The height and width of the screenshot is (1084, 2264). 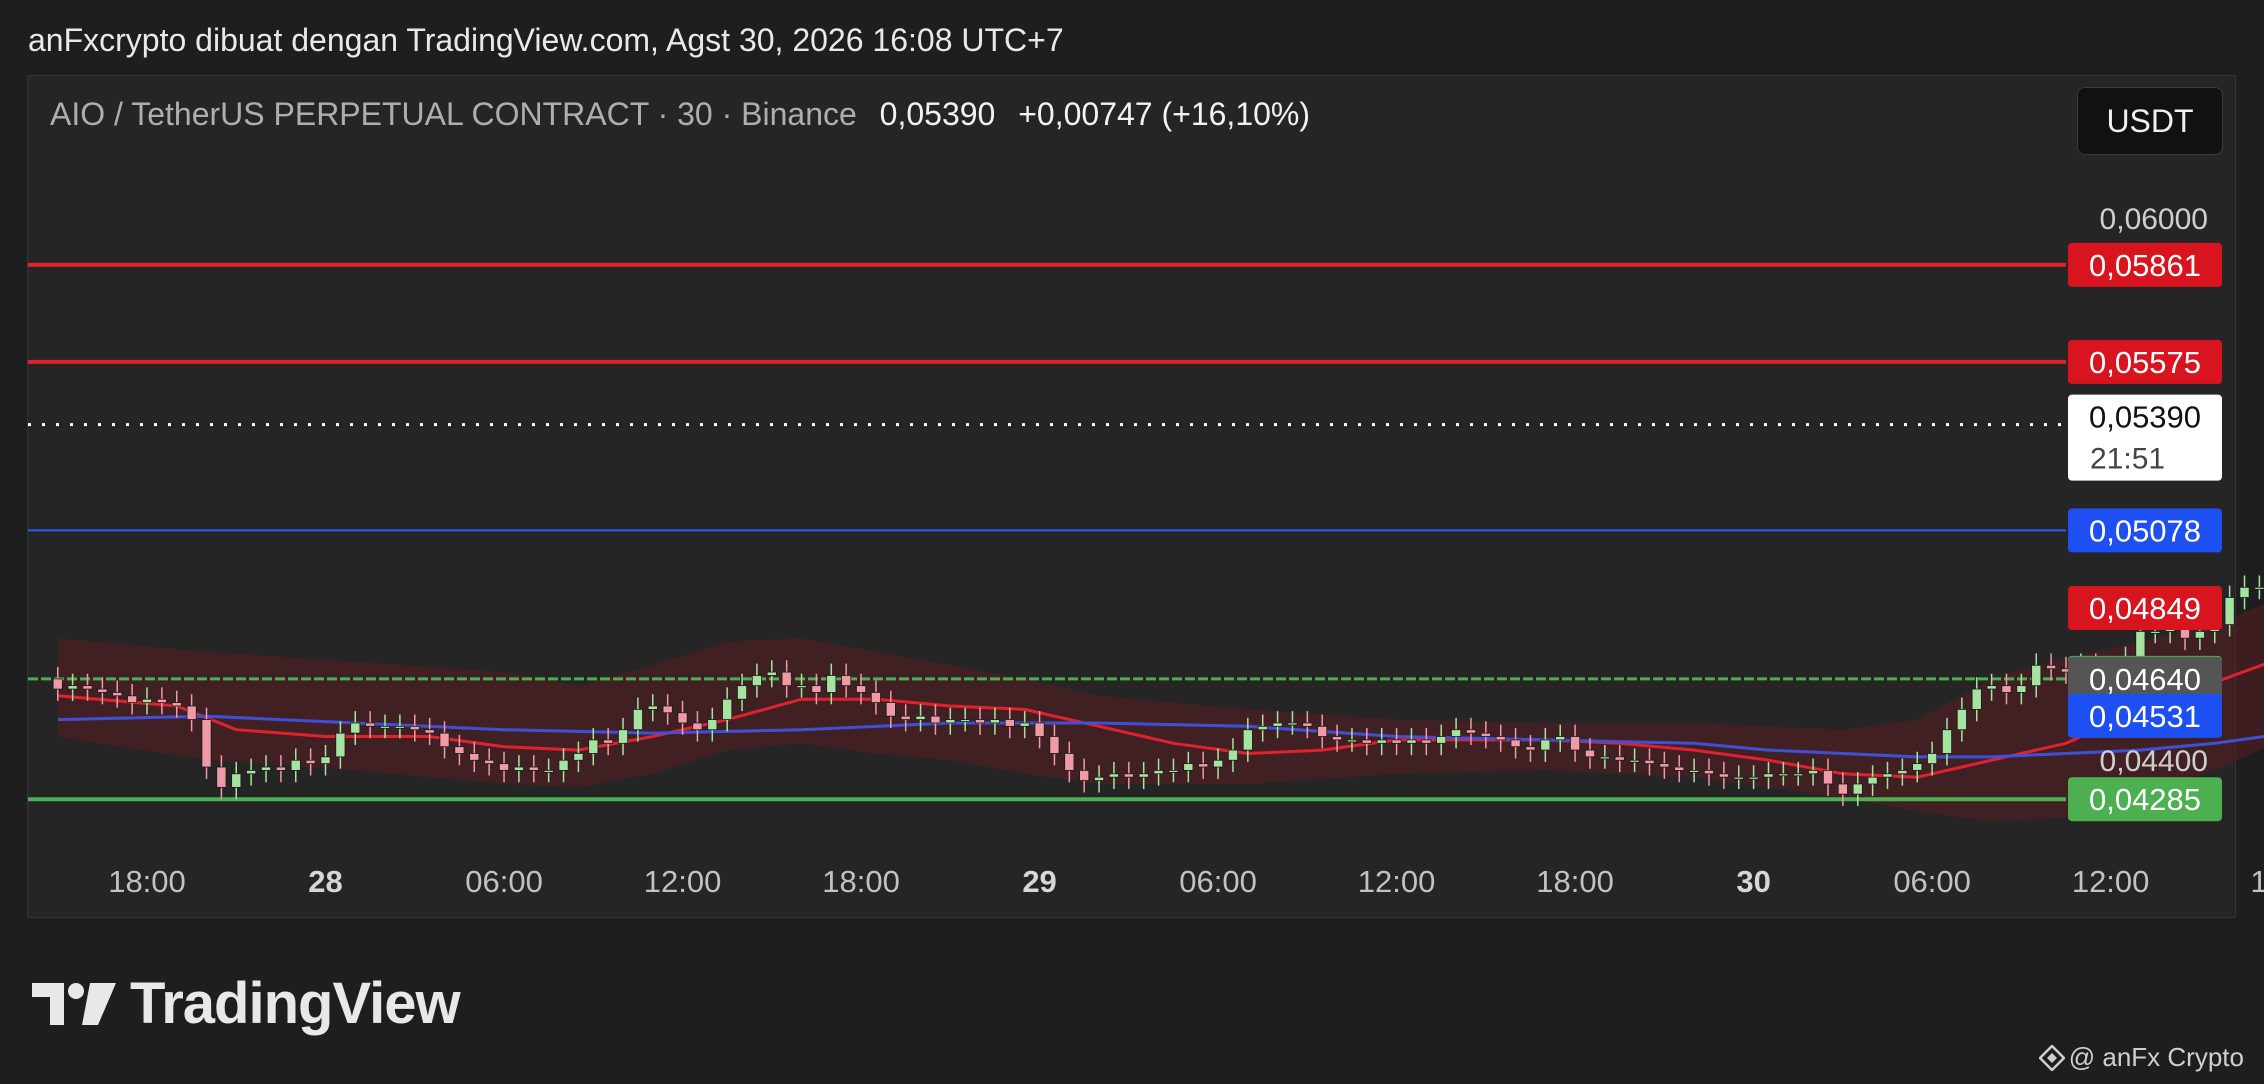 What do you see at coordinates (2145, 417) in the screenshot?
I see `price-label: 0,05390` at bounding box center [2145, 417].